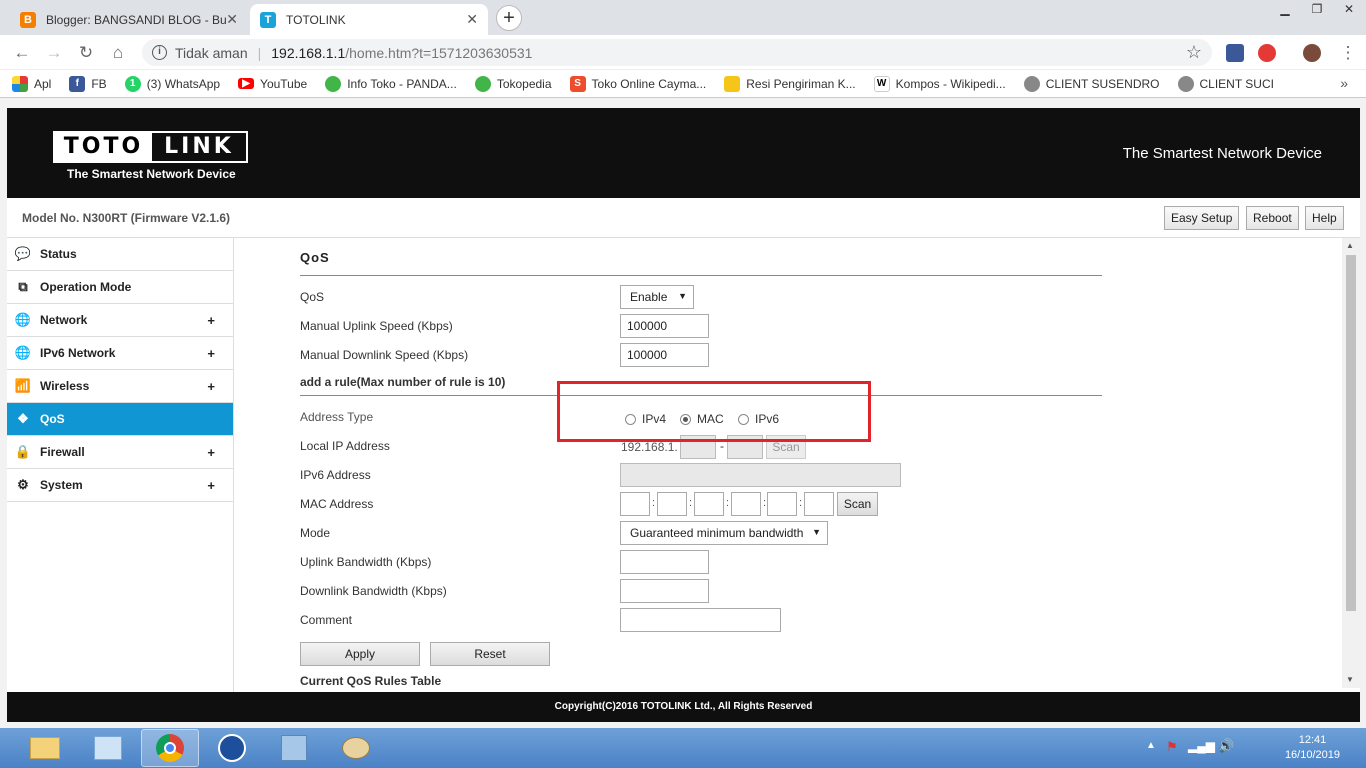 The image size is (1366, 768). What do you see at coordinates (1351, 433) in the screenshot?
I see `scroll-thumb` at bounding box center [1351, 433].